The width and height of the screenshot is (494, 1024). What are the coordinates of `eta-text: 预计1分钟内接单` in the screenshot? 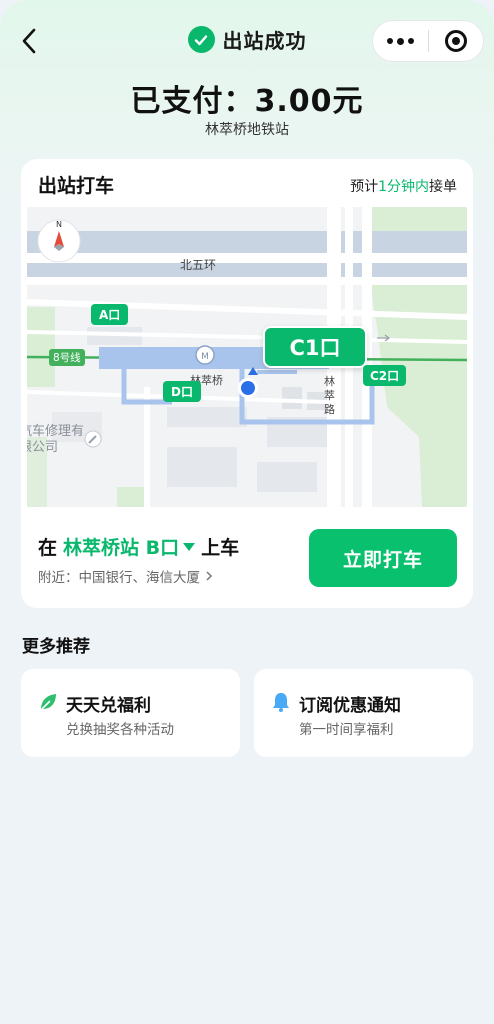 It's located at (403, 186).